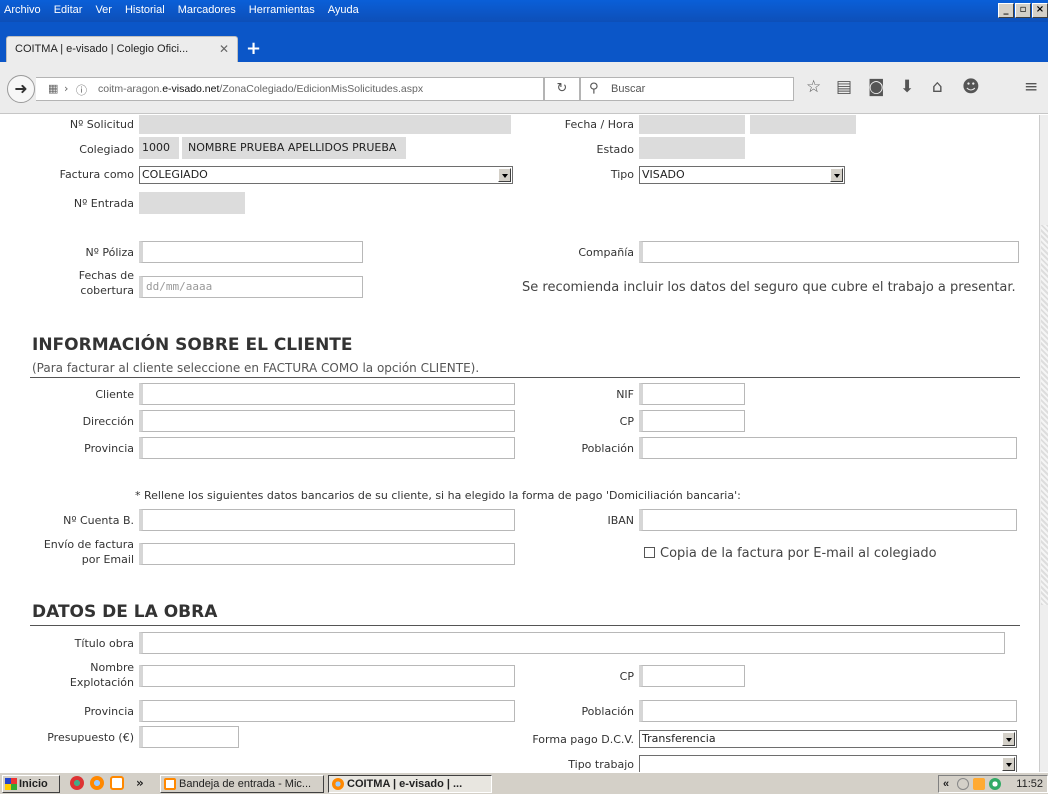 The width and height of the screenshot is (1048, 794). Describe the element at coordinates (251, 252) in the screenshot. I see `poliza-input` at that location.